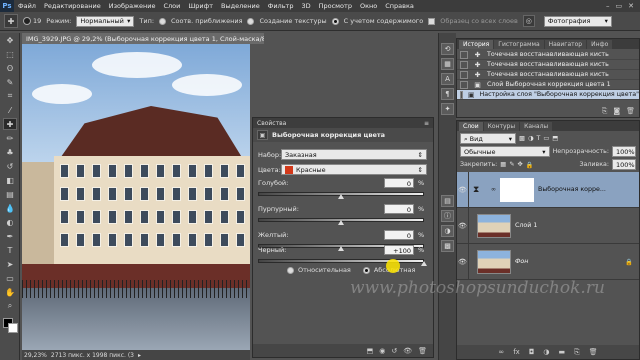 This screenshot has height=360, width=640. I want to click on fill-input: 100%, so click(624, 164).